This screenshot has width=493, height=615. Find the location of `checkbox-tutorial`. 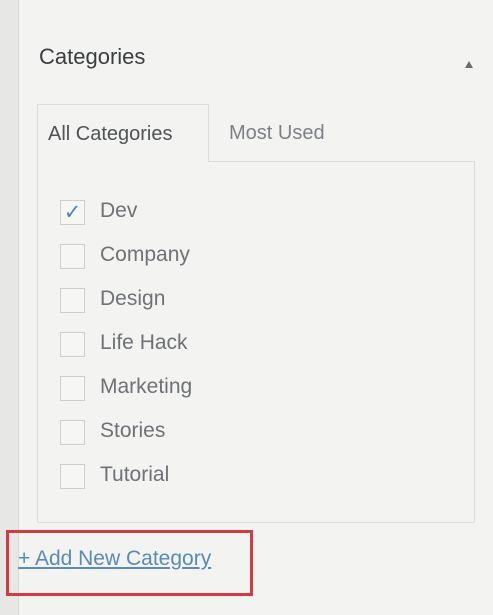

checkbox-tutorial is located at coordinates (72, 476).